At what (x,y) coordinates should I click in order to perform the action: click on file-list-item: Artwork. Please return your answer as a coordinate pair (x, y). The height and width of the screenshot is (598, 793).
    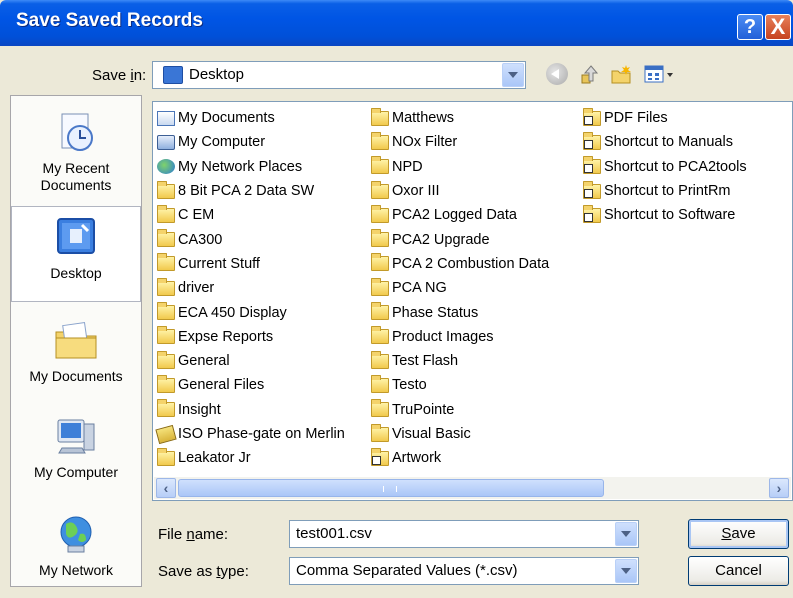
    Looking at the image, I should click on (460, 458).